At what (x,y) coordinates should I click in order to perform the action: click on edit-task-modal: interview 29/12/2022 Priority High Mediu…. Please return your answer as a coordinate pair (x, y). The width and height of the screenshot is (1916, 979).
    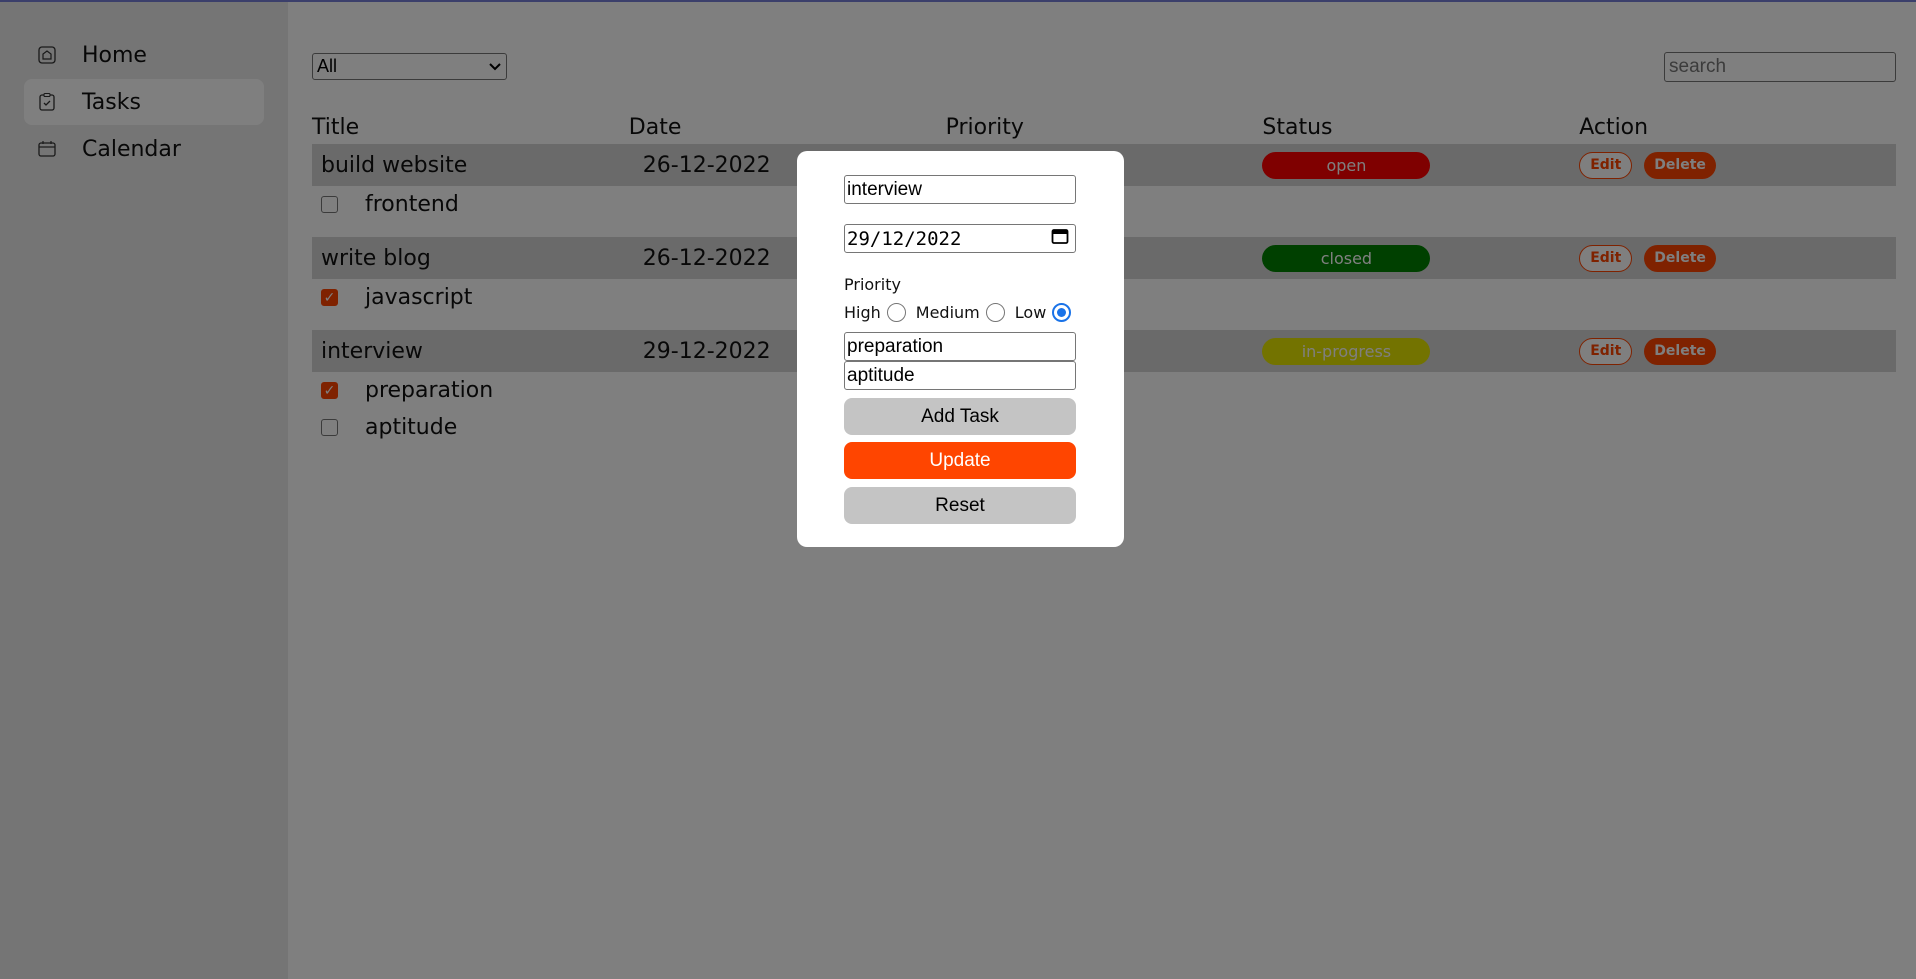
    Looking at the image, I should click on (960, 349).